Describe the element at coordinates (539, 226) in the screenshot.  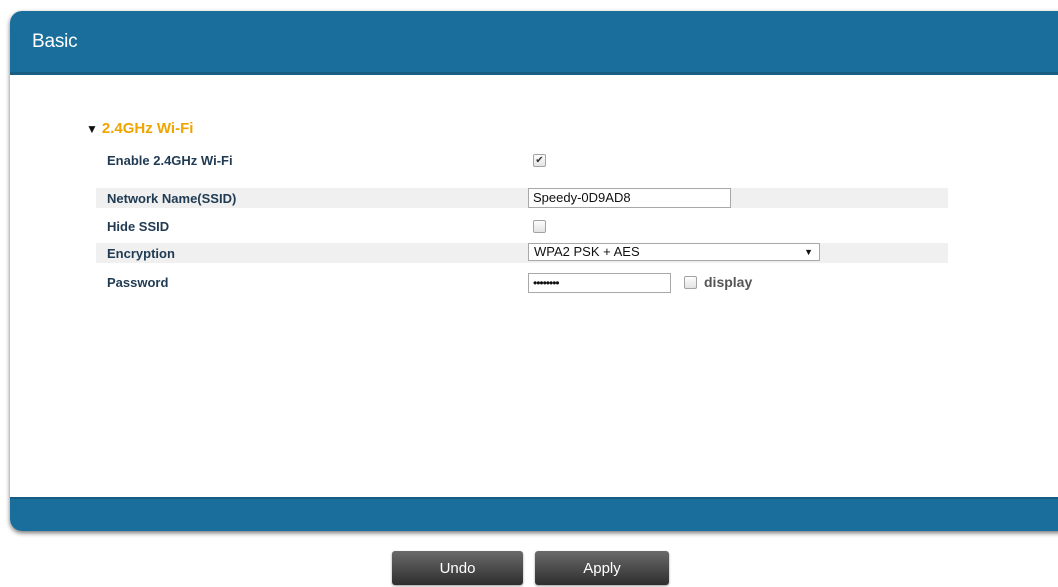
I see `hide-ssid-checkbox` at that location.